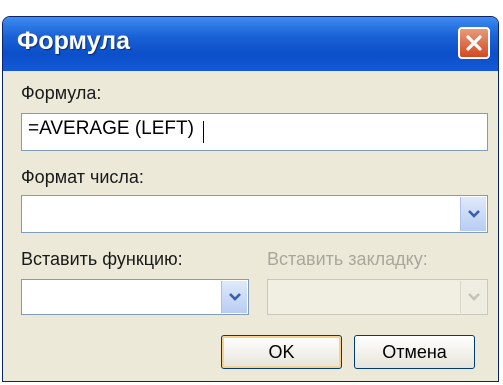 The image size is (503, 385). What do you see at coordinates (281, 352) in the screenshot?
I see `ok-button: OK` at bounding box center [281, 352].